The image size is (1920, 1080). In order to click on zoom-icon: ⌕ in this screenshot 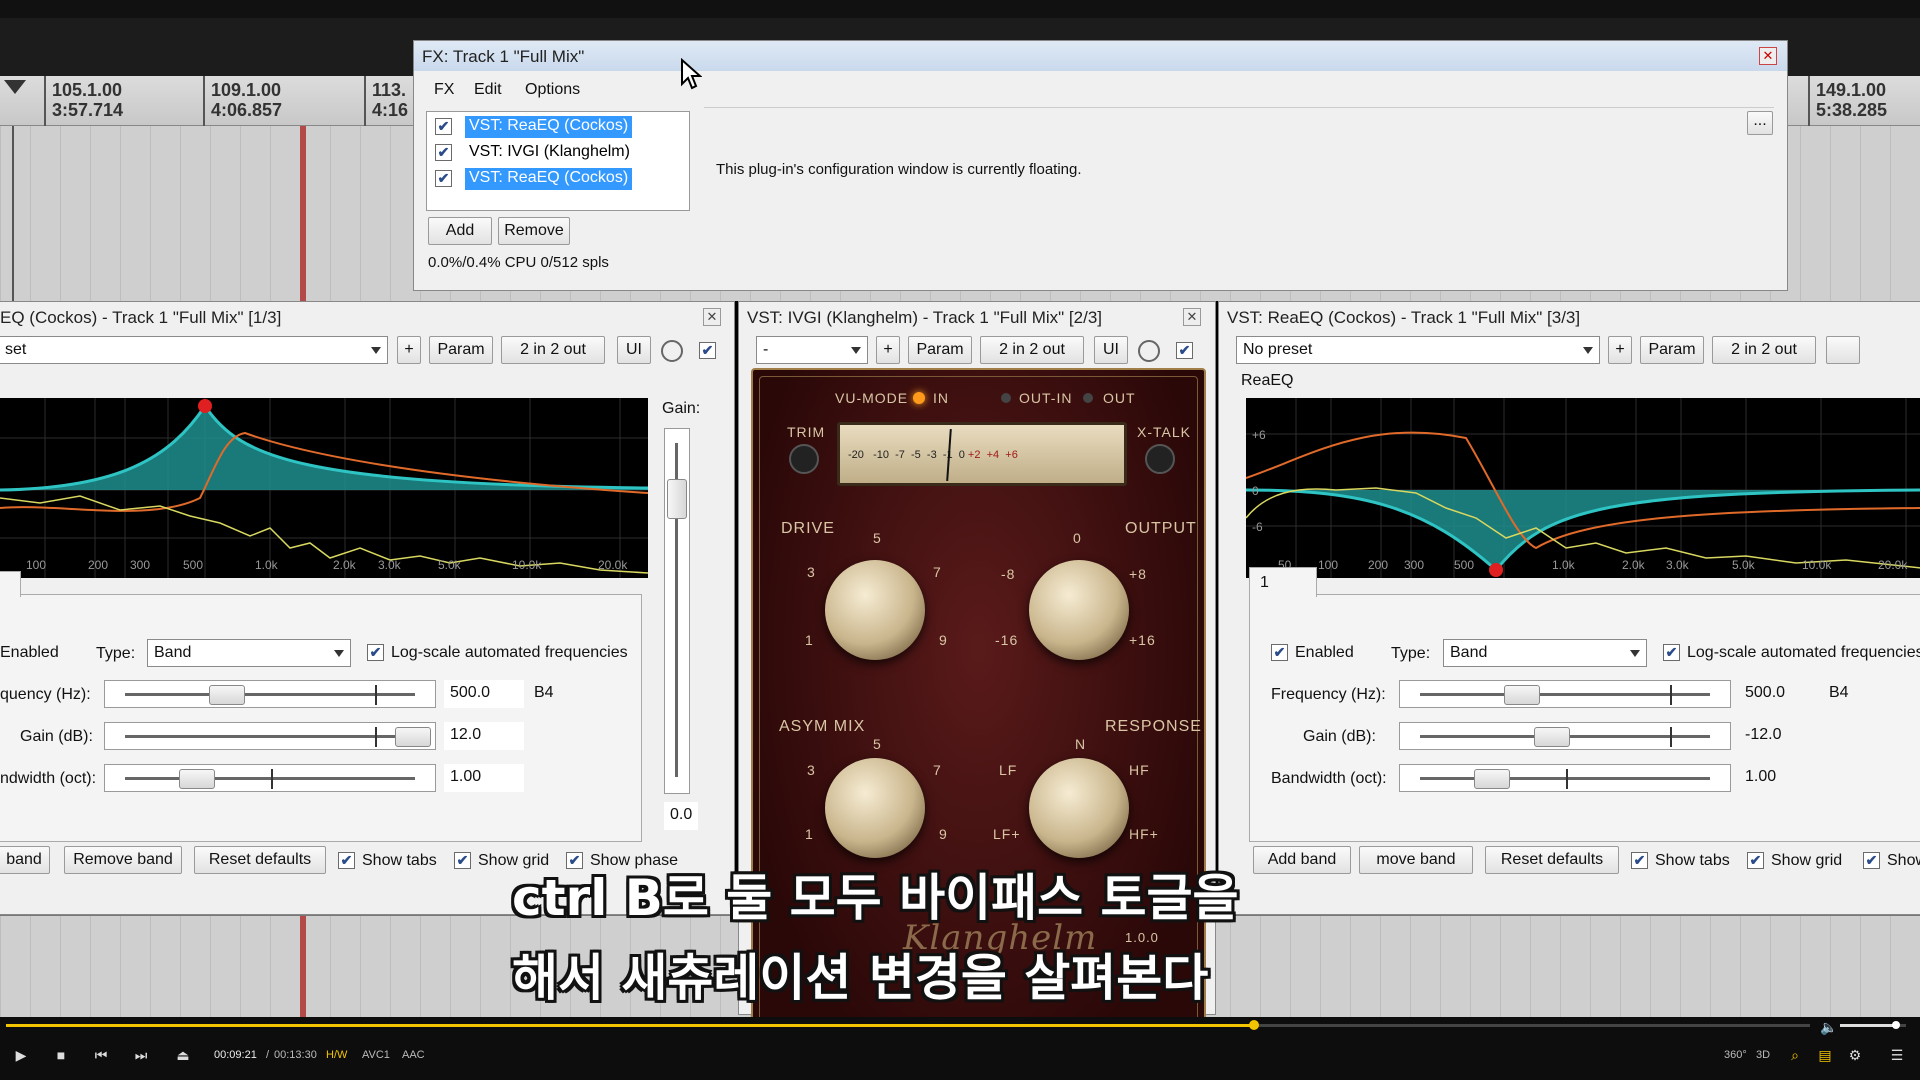, I will do `click(1795, 1055)`.